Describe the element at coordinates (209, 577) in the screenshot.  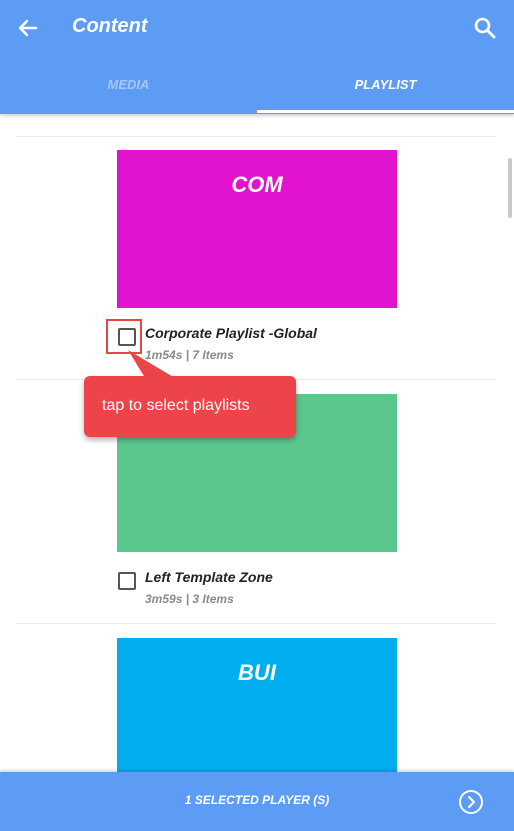
I see `playlist-name: Left Template Zone` at that location.